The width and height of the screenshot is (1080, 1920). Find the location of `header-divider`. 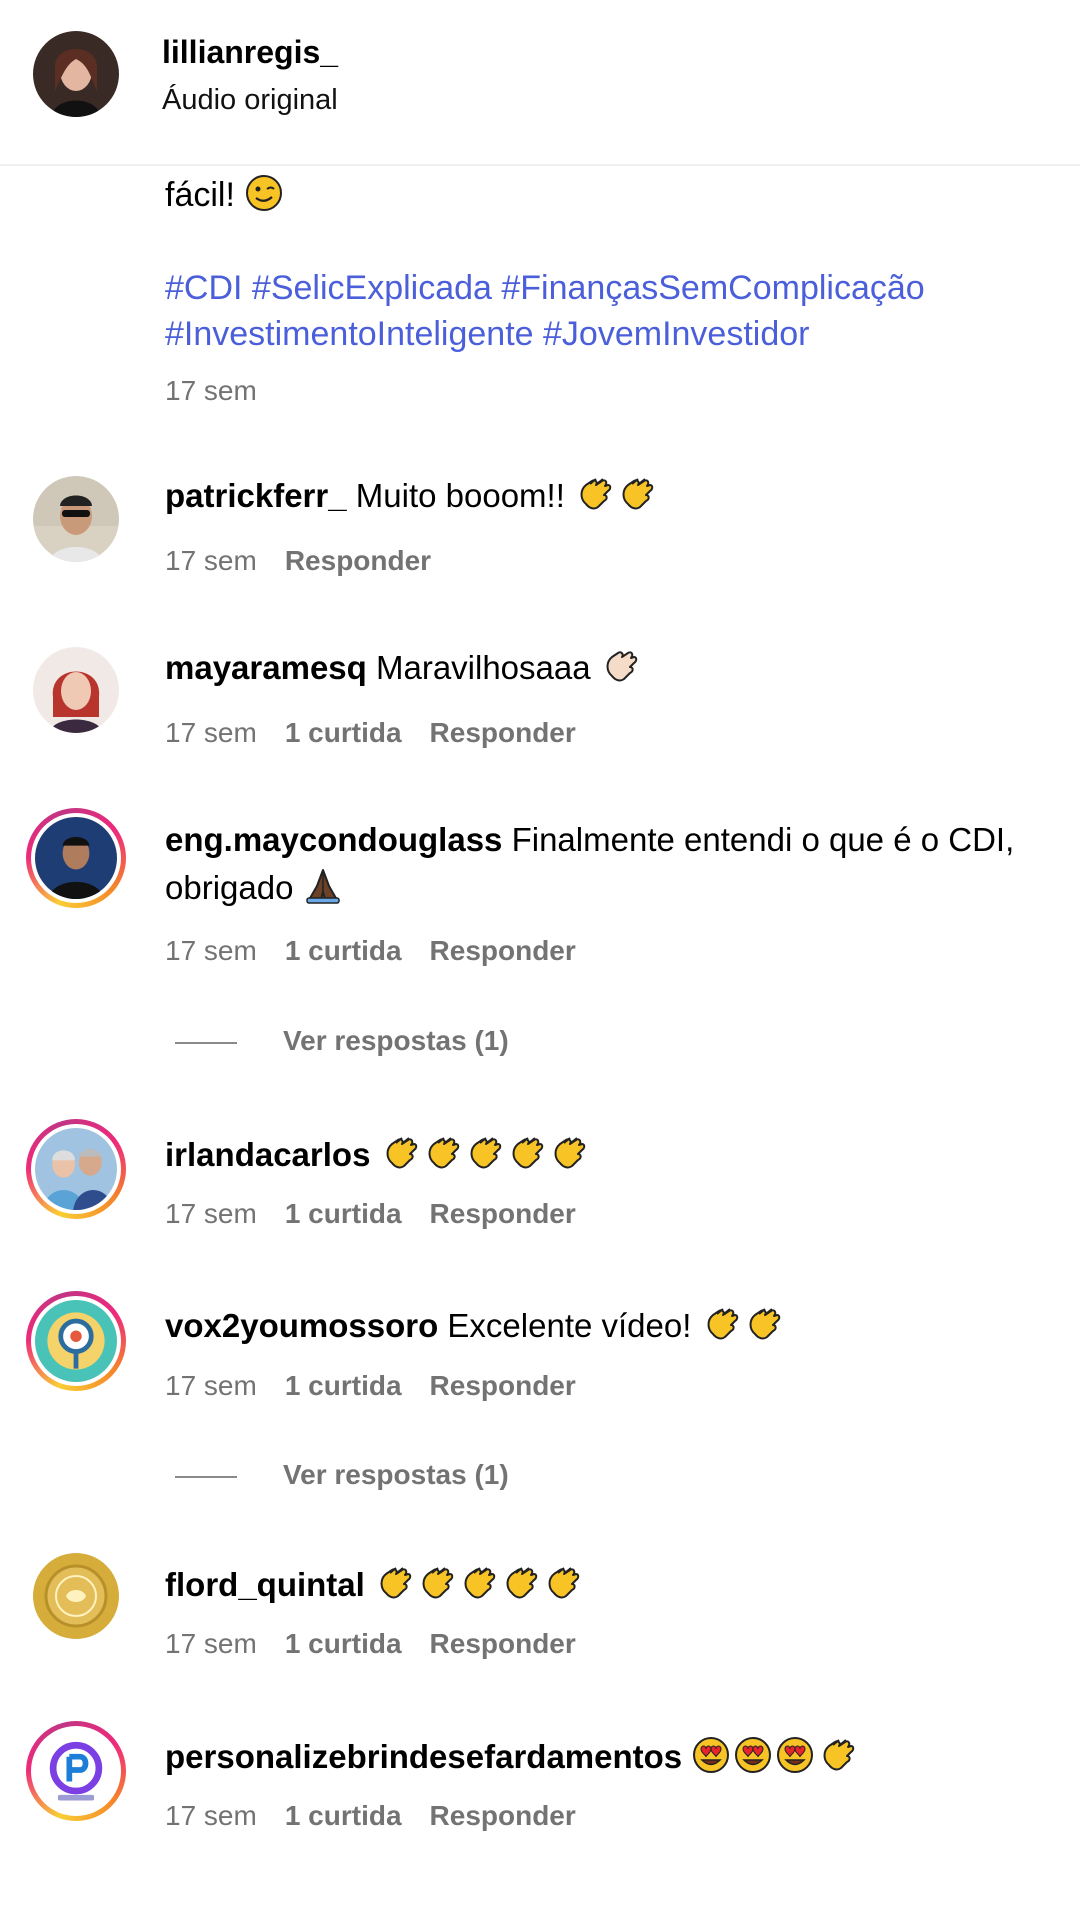

header-divider is located at coordinates (540, 165).